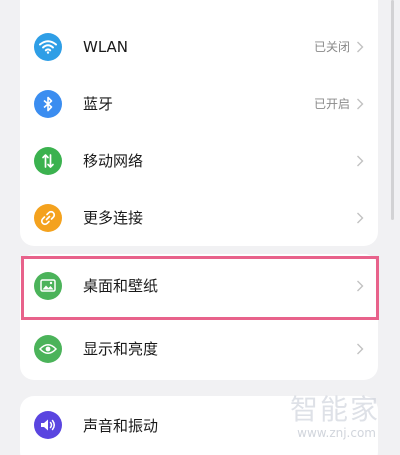 This screenshot has width=400, height=455. I want to click on settings-item-display-brightness: 显示和亮度, so click(199, 348).